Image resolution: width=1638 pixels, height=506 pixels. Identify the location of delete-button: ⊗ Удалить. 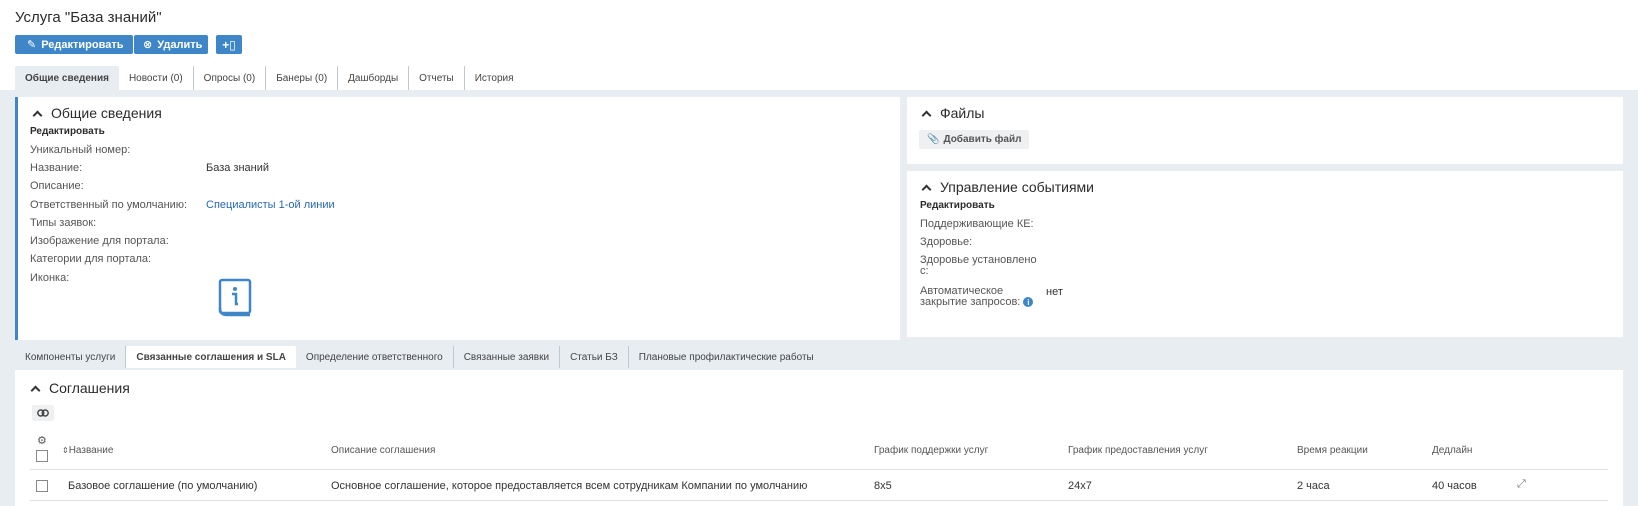
(171, 44).